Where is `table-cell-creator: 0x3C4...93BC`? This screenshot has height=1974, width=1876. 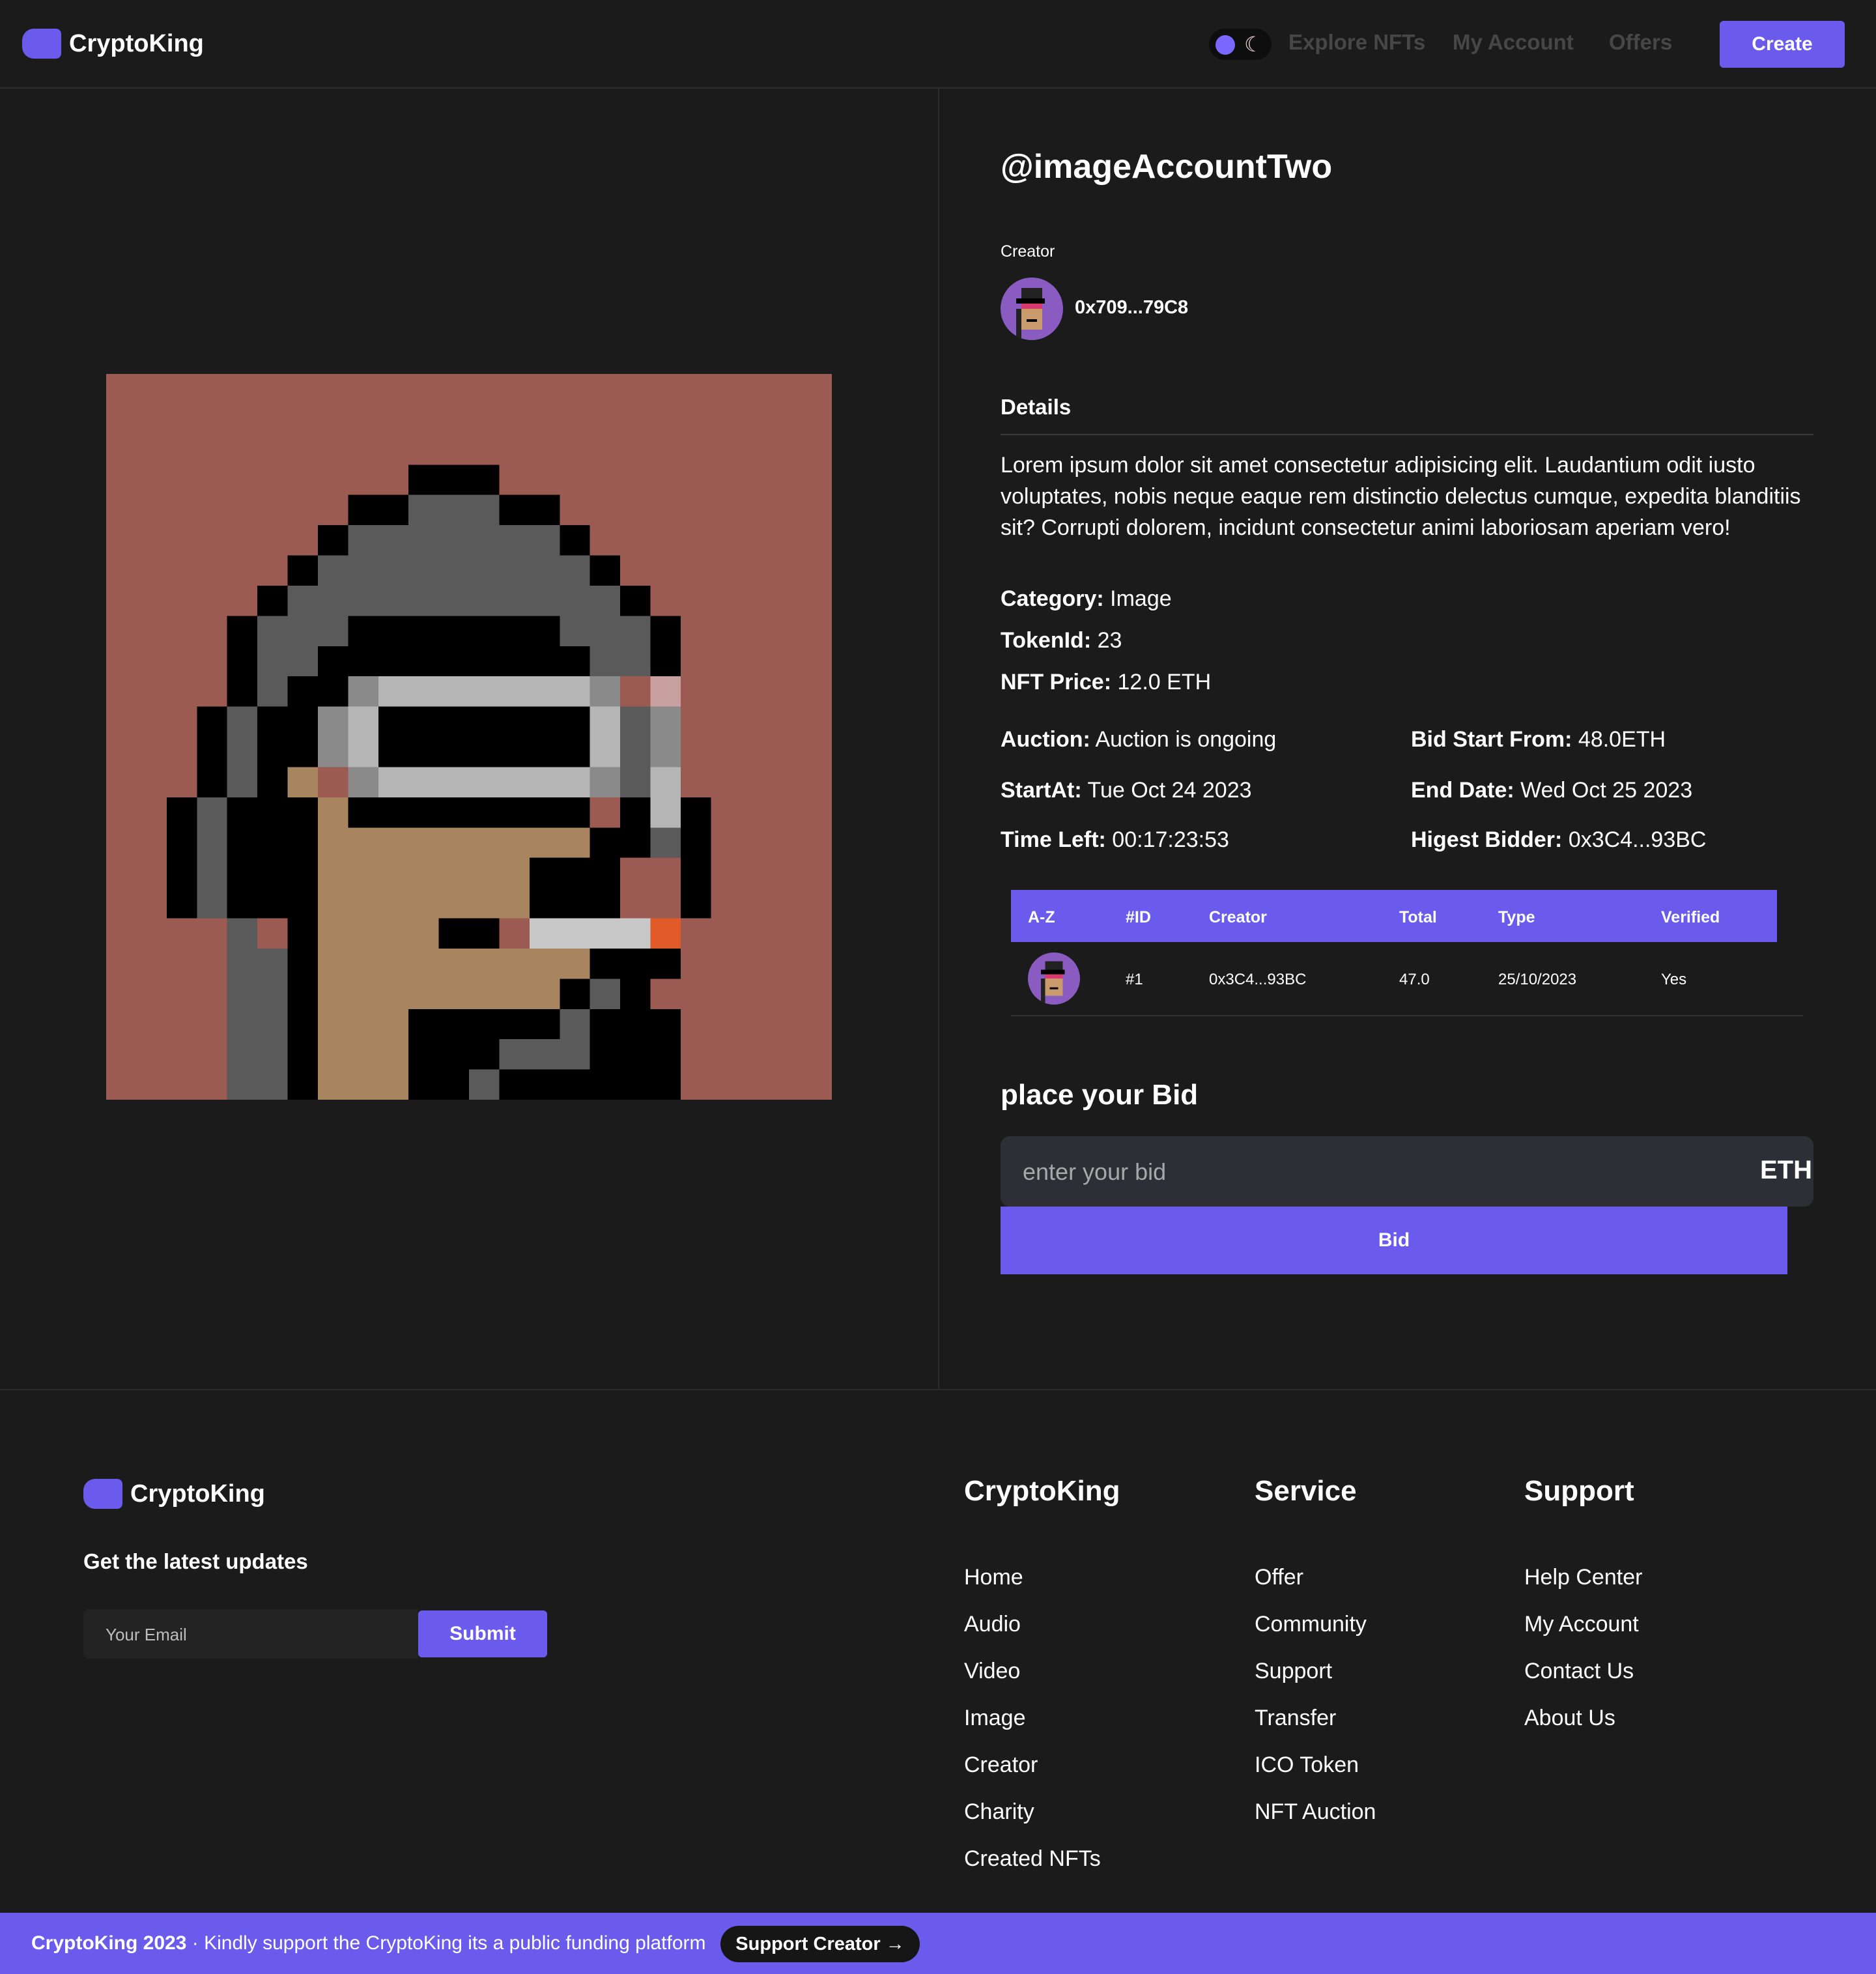 table-cell-creator: 0x3C4...93BC is located at coordinates (1258, 980).